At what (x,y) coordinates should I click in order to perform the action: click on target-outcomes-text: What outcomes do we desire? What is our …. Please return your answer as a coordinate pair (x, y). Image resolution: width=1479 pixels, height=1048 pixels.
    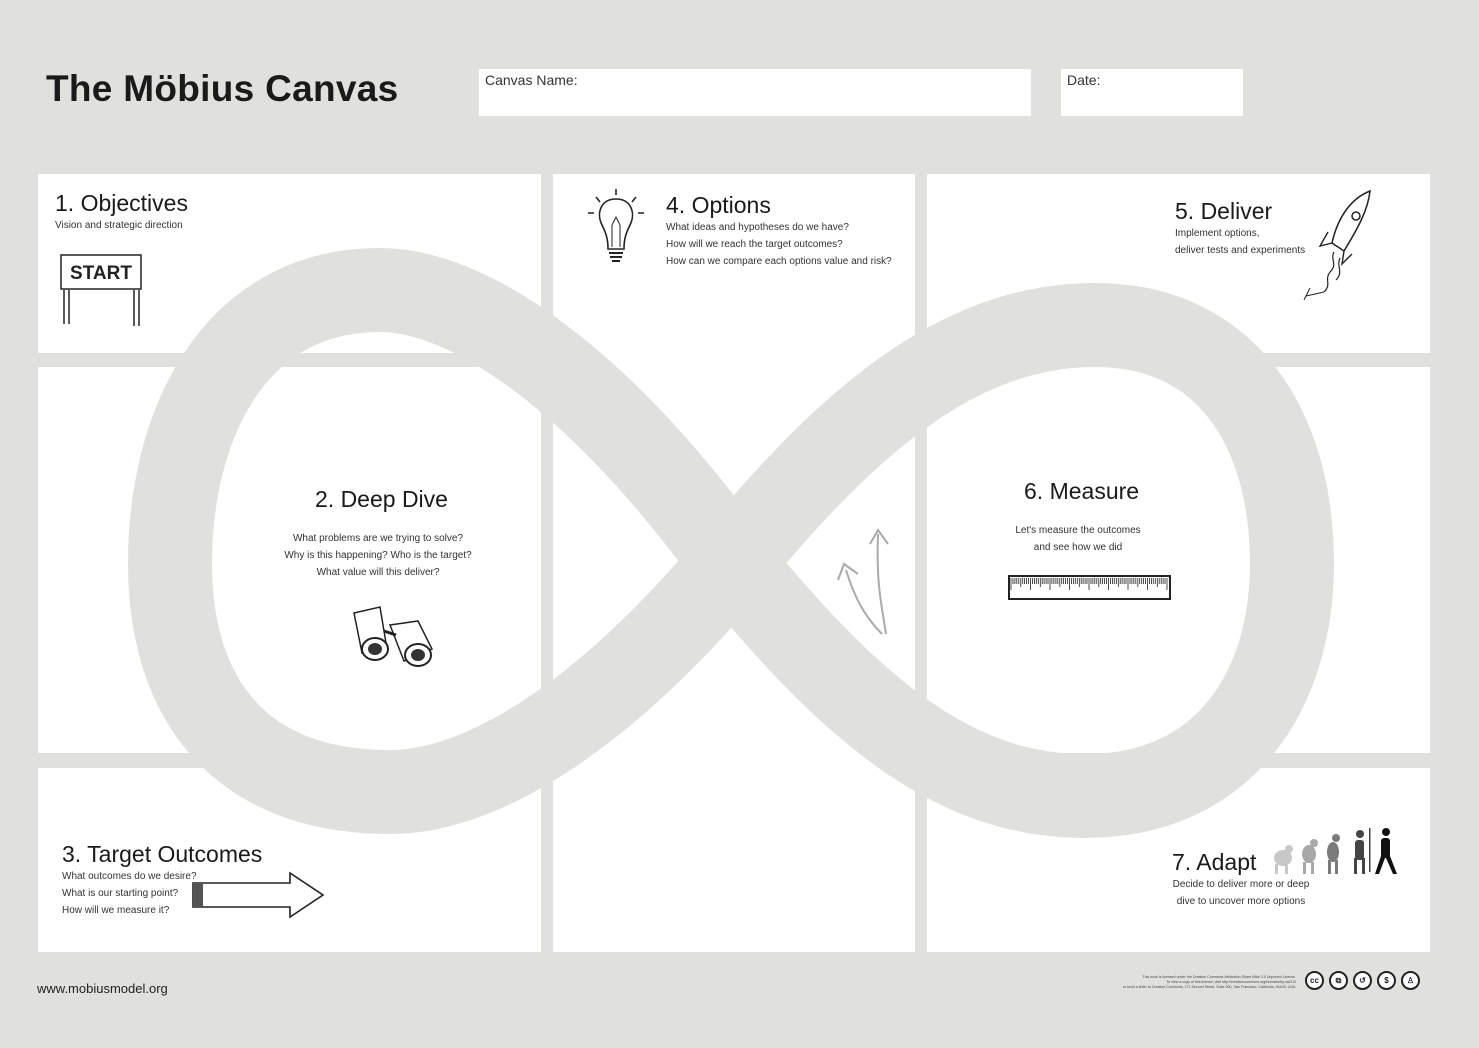
    Looking at the image, I should click on (129, 893).